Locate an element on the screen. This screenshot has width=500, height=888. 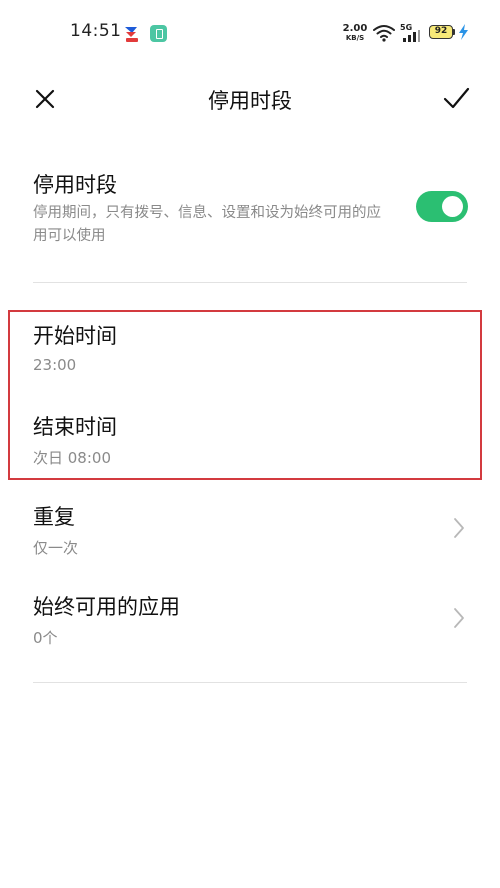
repeat-row: 重复 仅一次 is located at coordinates (250, 536).